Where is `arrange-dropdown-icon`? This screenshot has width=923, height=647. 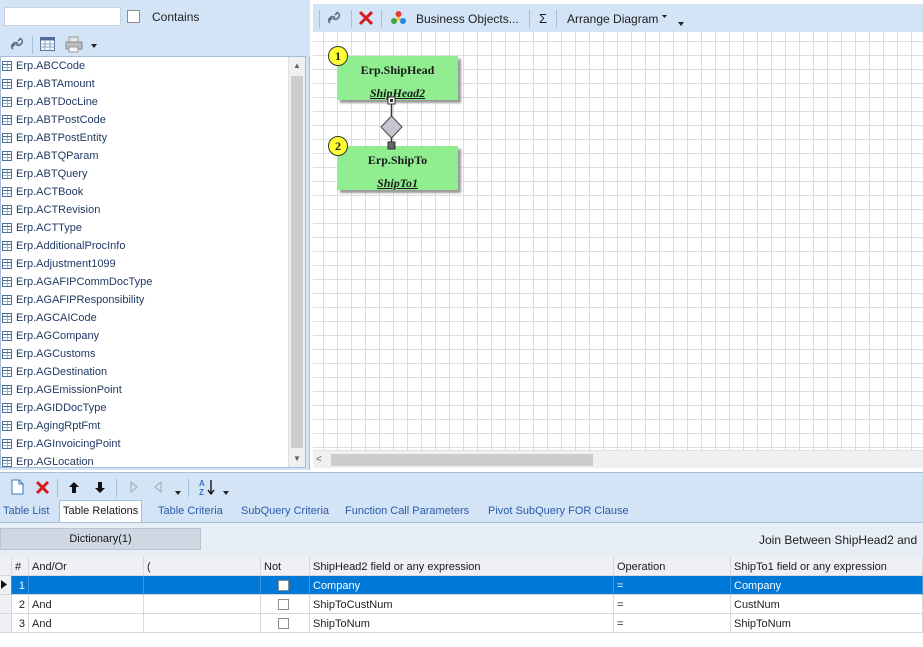 arrange-dropdown-icon is located at coordinates (664, 16).